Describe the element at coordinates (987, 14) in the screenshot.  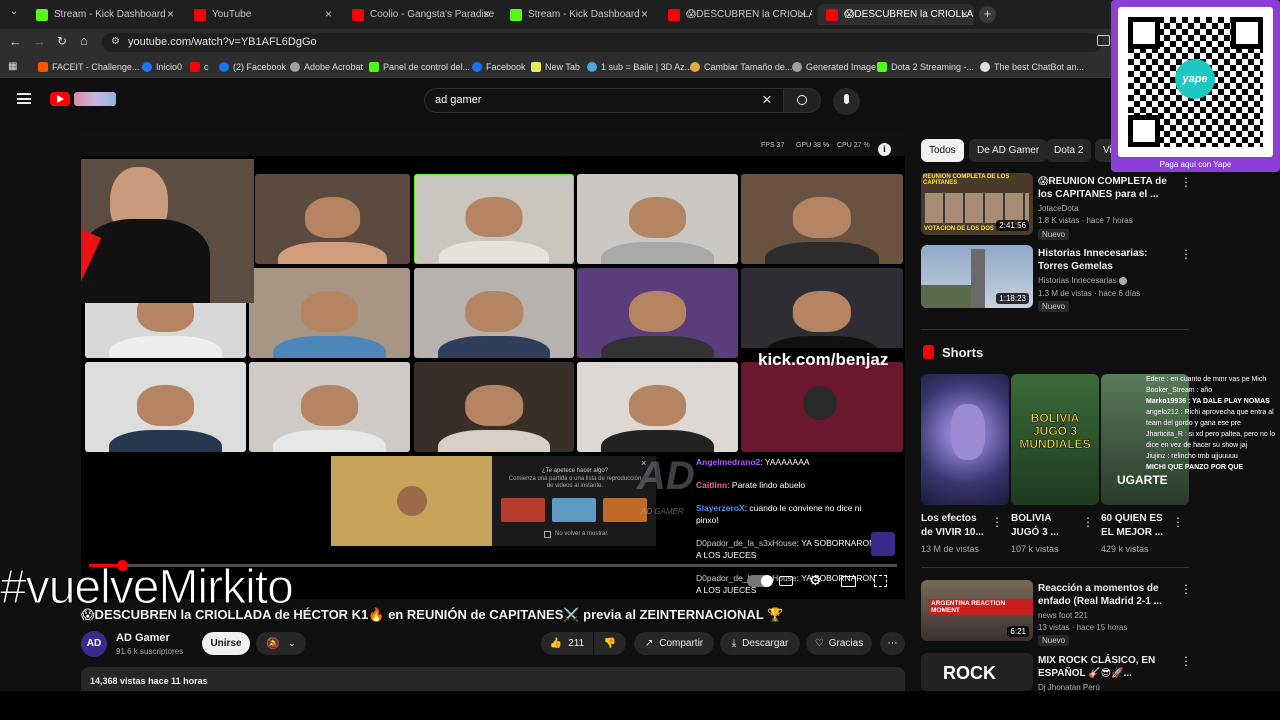
I see `new-tab-button: +` at that location.